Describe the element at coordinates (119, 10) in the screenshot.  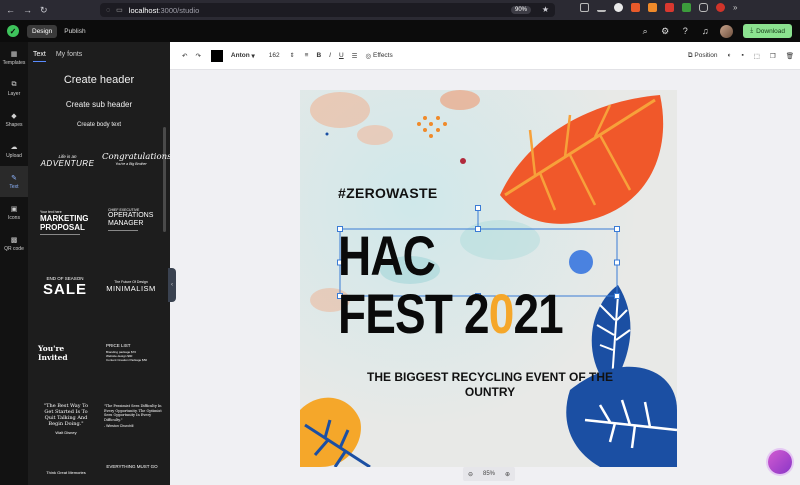
I see `page-icon: ▭` at that location.